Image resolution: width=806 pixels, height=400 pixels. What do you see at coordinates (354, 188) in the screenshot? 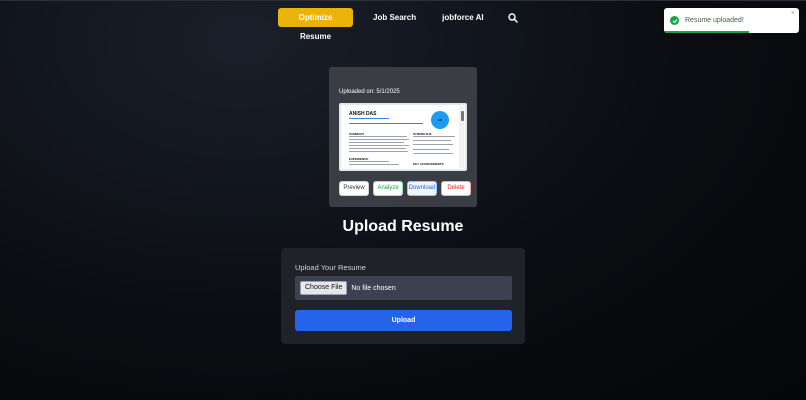
I see `preview-button: Preview` at bounding box center [354, 188].